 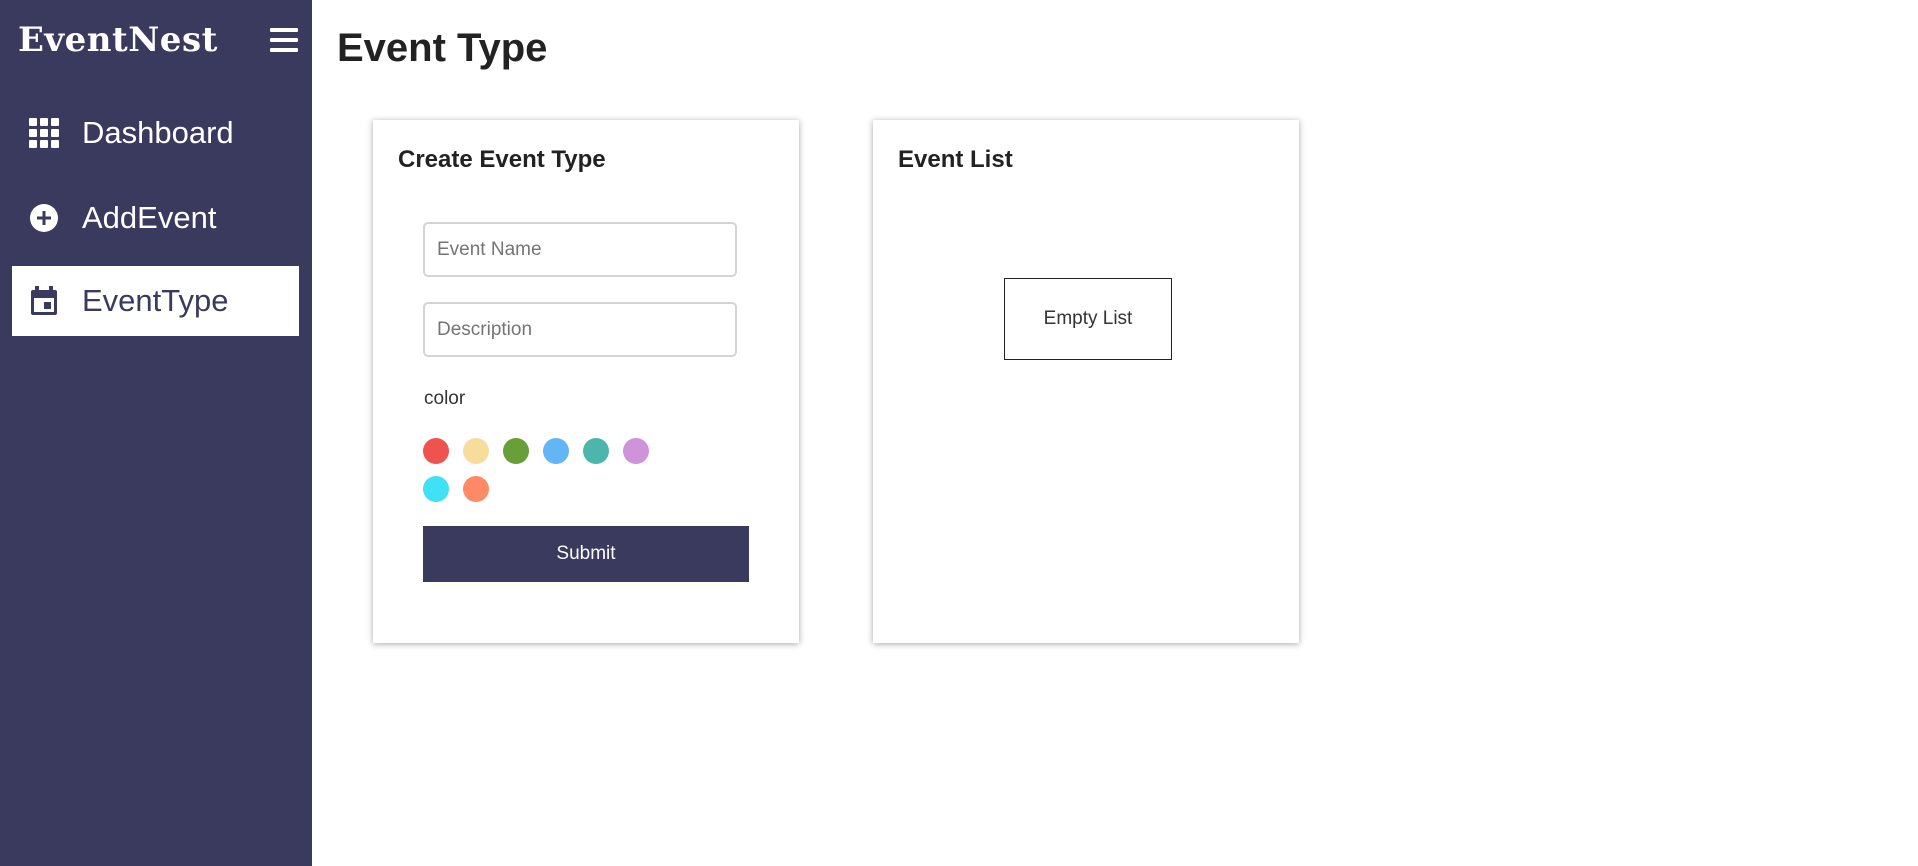 What do you see at coordinates (149, 217) in the screenshot?
I see `sidebar-item-label: AddEvent` at bounding box center [149, 217].